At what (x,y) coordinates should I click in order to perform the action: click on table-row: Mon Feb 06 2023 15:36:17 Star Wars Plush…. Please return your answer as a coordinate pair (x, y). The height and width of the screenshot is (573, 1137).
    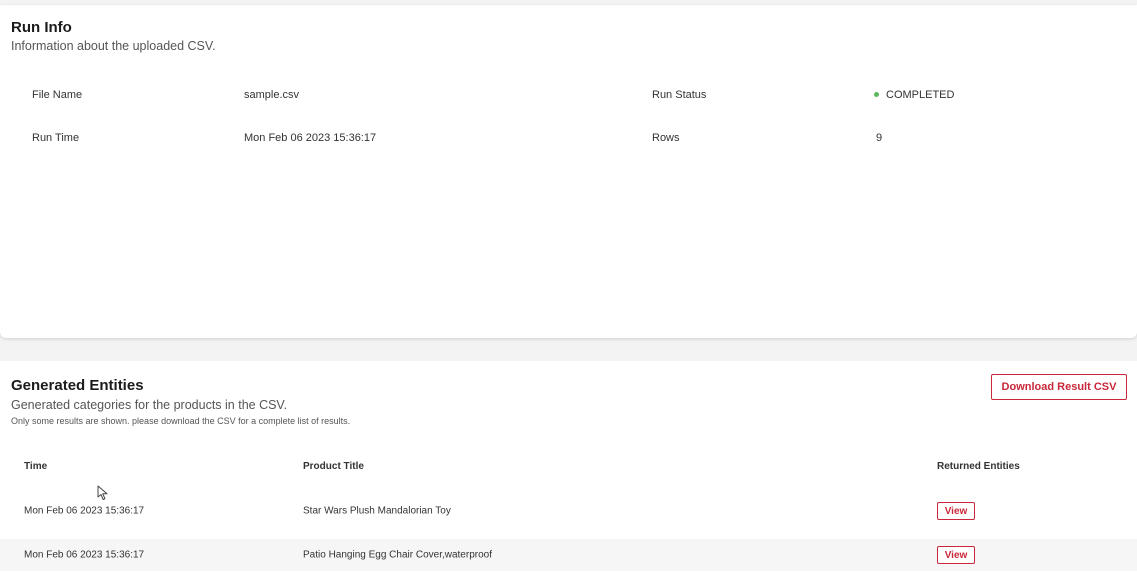
    Looking at the image, I should click on (568, 511).